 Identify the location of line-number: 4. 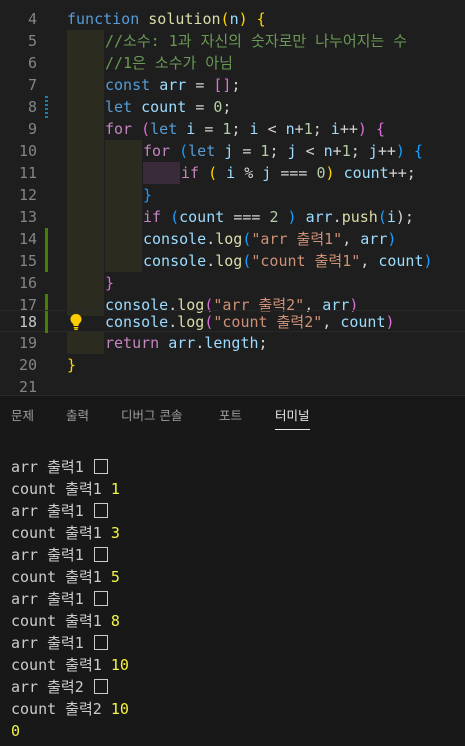
(32, 19).